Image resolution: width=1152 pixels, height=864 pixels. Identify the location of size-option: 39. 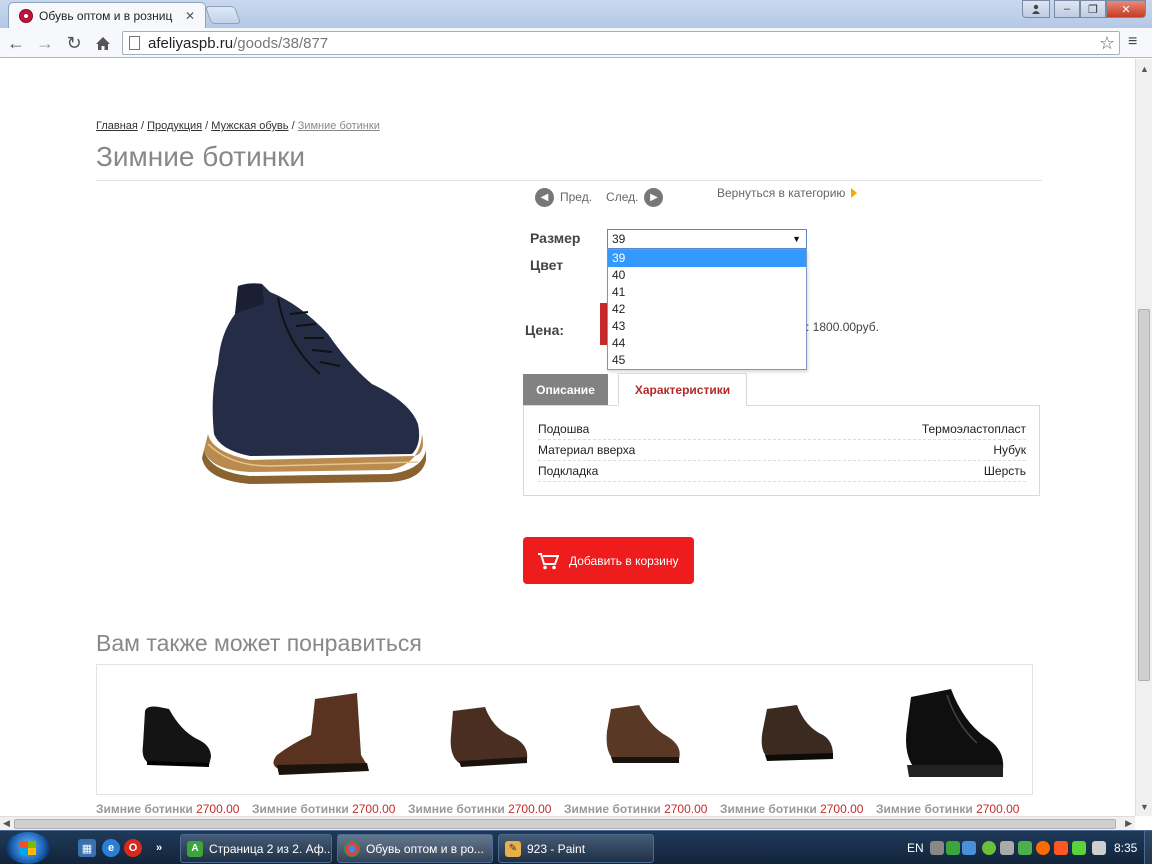
(707, 258).